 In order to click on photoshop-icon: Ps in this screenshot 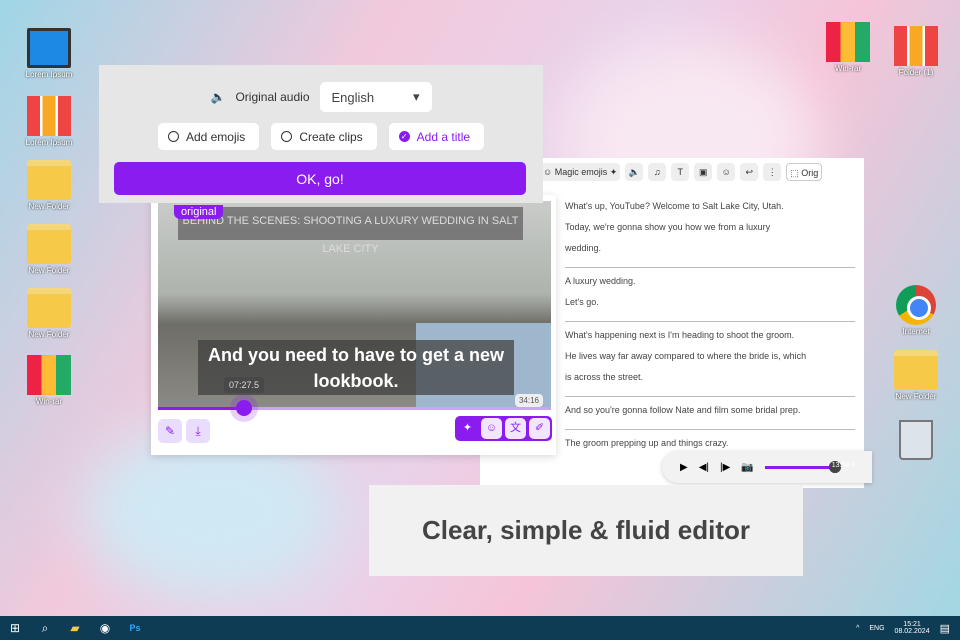, I will do `click(135, 628)`.